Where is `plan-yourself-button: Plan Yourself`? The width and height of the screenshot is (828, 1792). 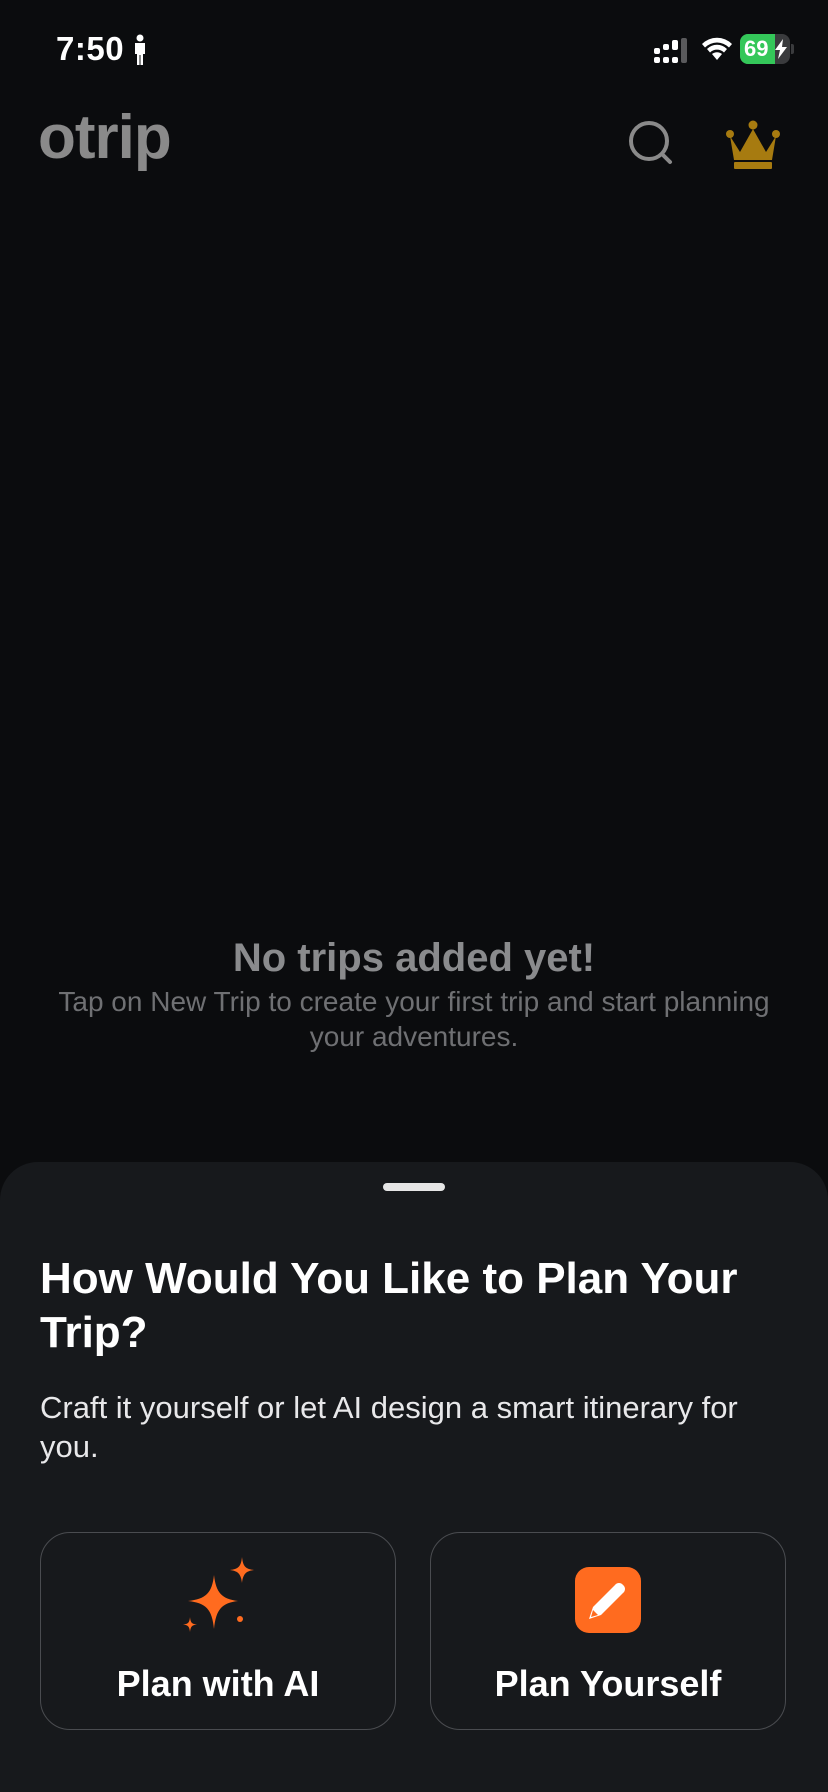 plan-yourself-button: Plan Yourself is located at coordinates (608, 1631).